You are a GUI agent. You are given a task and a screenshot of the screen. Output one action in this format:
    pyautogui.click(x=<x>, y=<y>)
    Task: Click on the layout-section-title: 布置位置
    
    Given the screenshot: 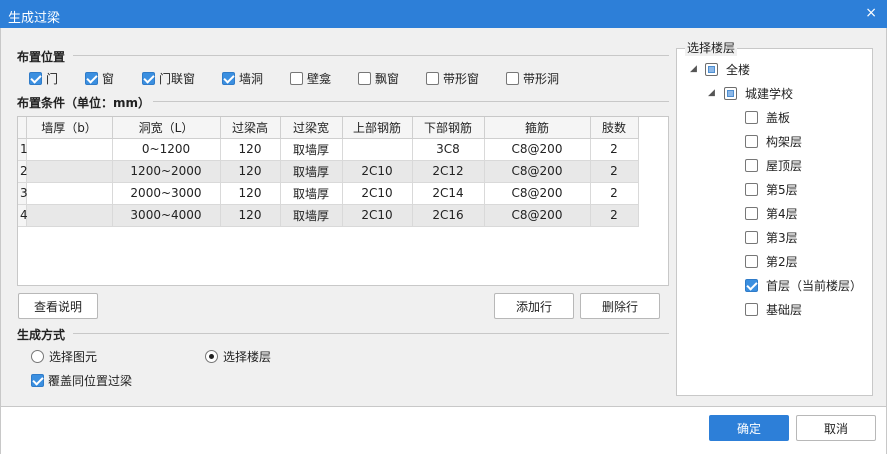 What is the action you would take?
    pyautogui.click(x=41, y=57)
    